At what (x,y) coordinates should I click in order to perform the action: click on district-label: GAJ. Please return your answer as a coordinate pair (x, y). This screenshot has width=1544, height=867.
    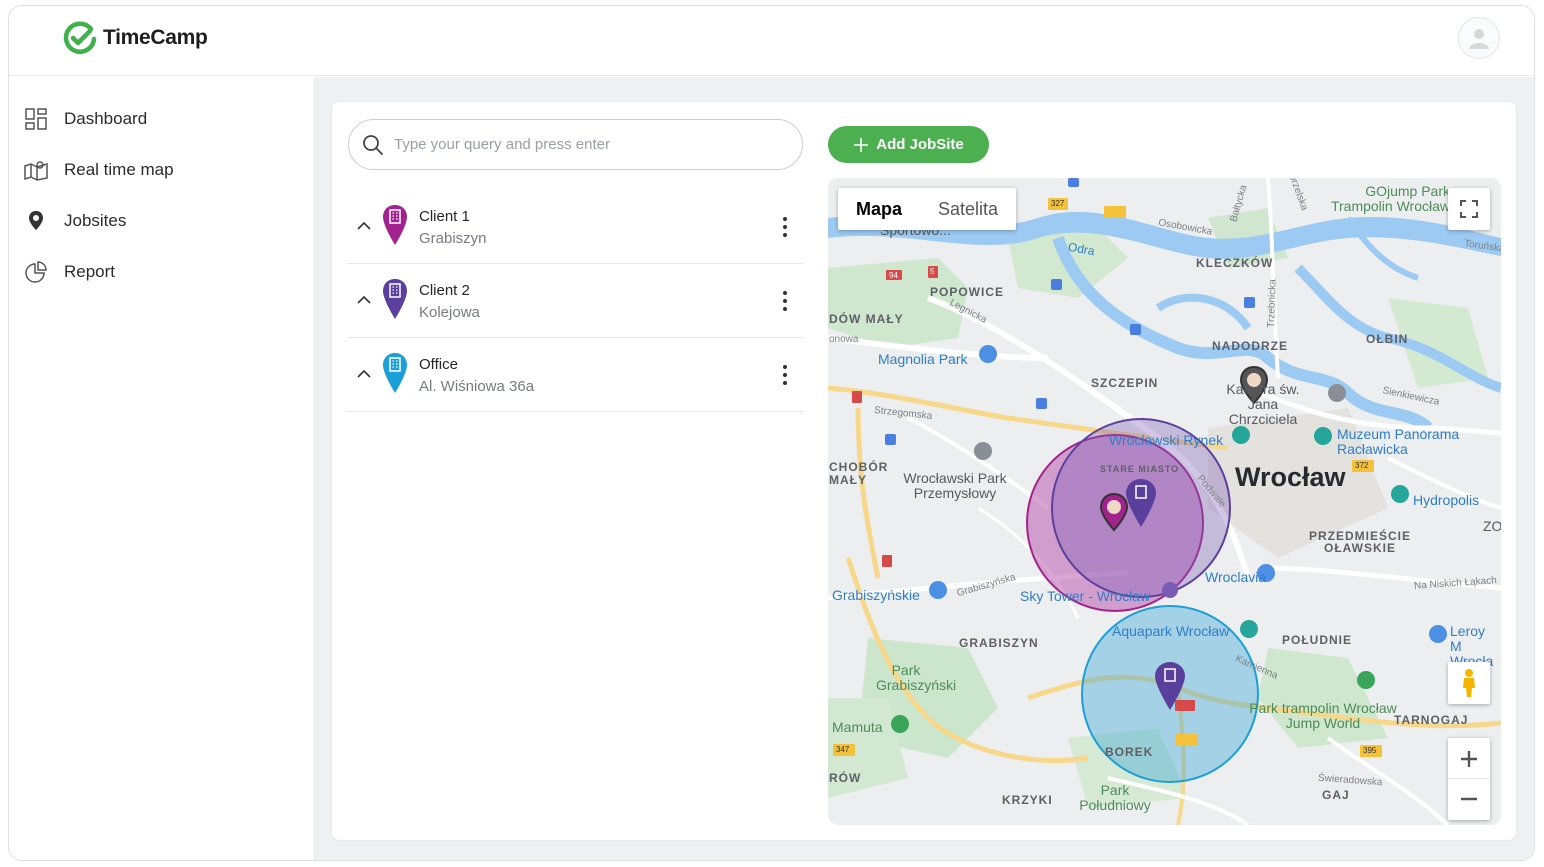
    Looking at the image, I should click on (1336, 795).